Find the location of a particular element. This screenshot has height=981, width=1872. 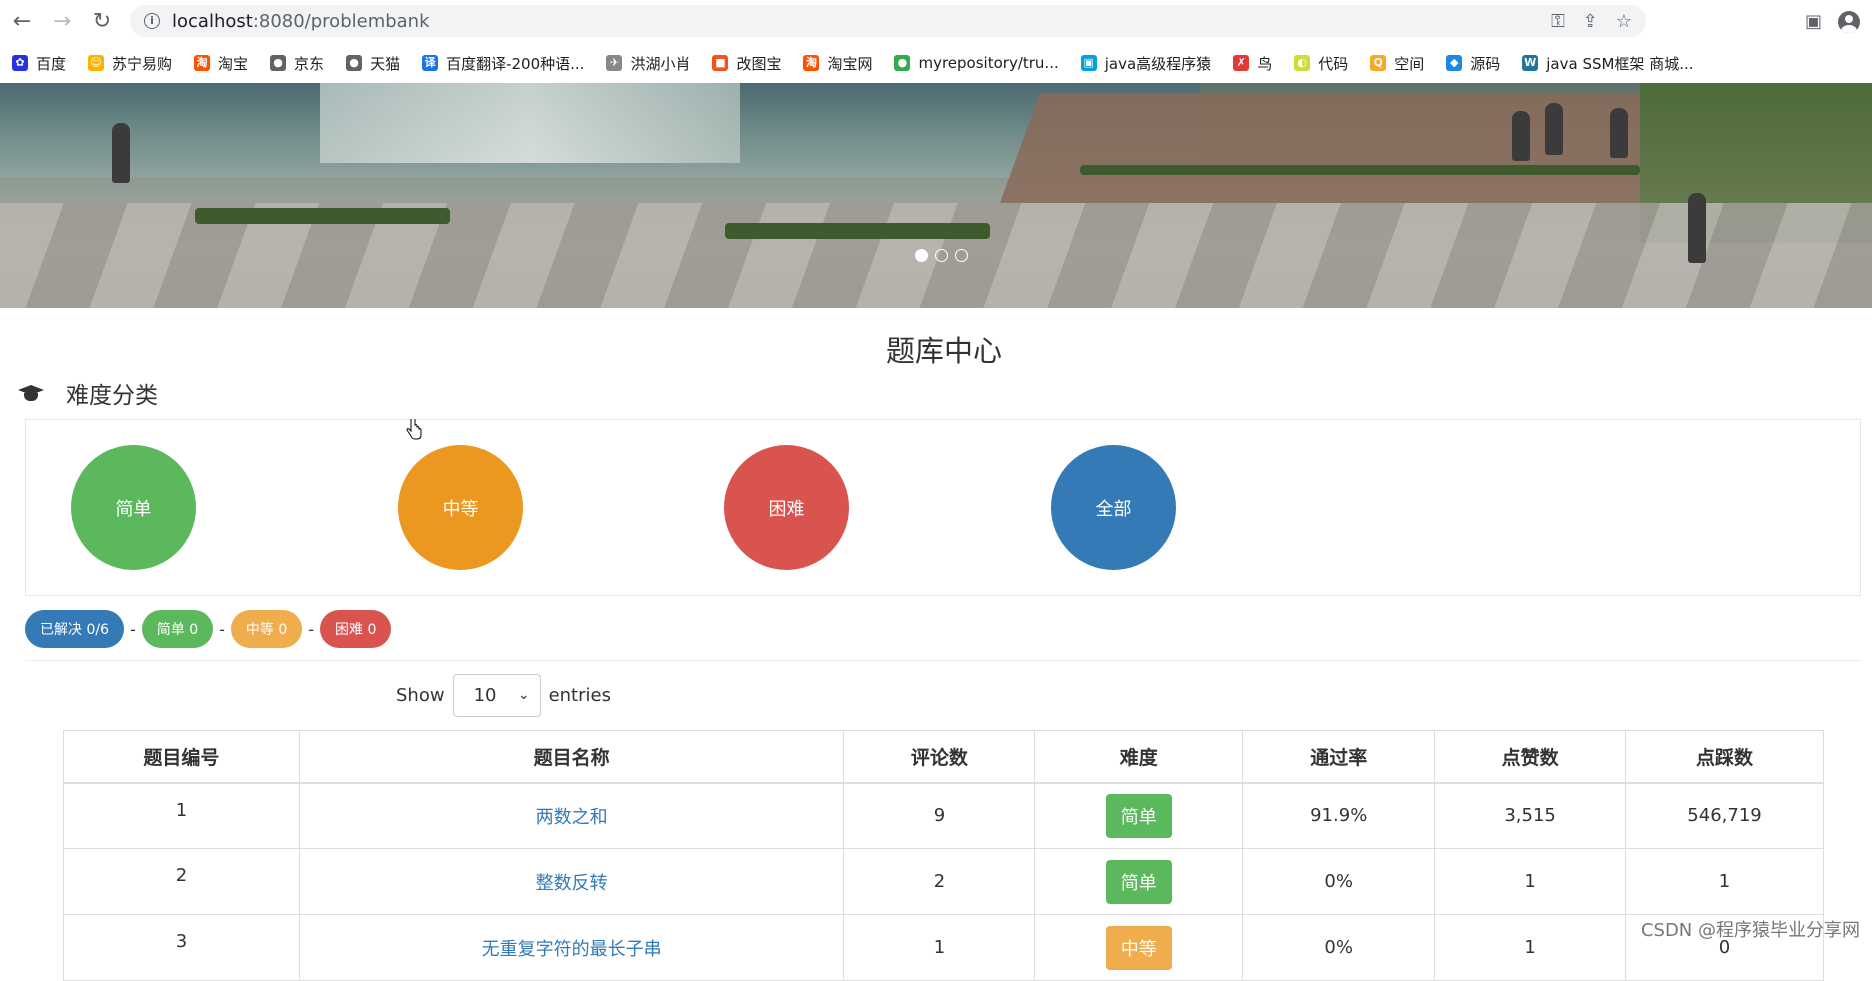

show-label: Show is located at coordinates (420, 695).